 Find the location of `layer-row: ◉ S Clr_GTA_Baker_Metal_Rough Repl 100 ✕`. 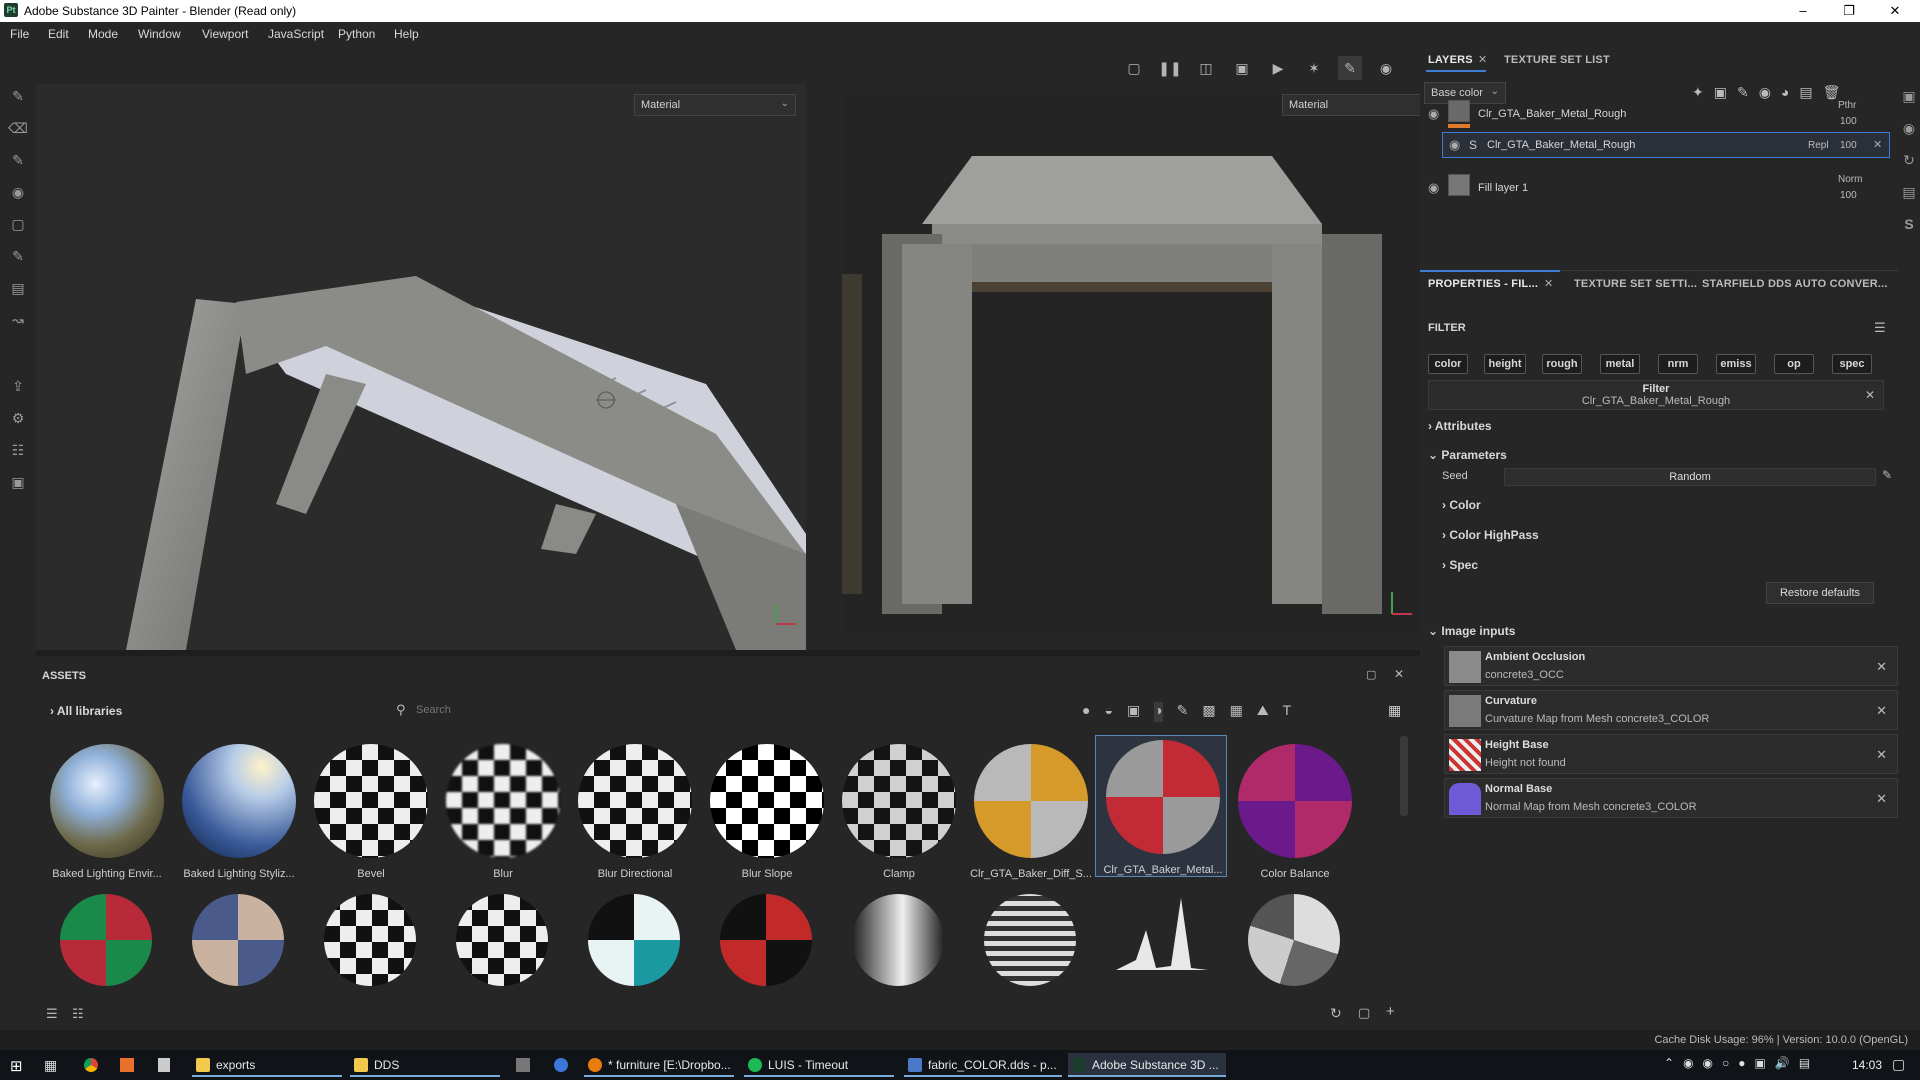

layer-row: ◉ S Clr_GTA_Baker_Metal_Rough Repl 100 ✕ is located at coordinates (1666, 145).